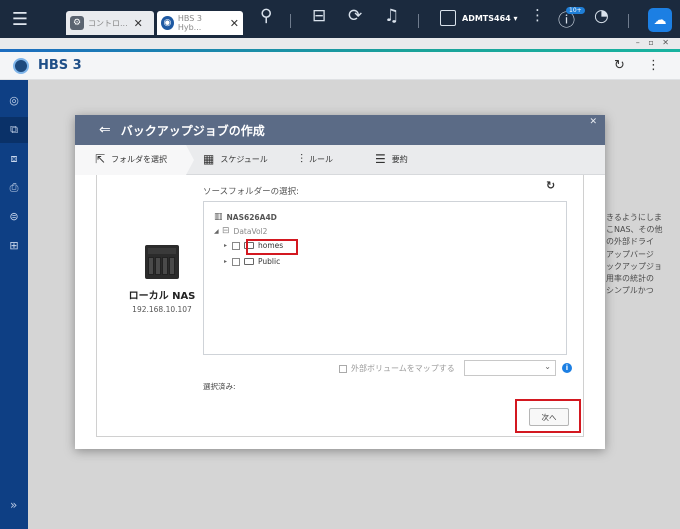 The height and width of the screenshot is (529, 680). Describe the element at coordinates (654, 42) in the screenshot. I see `window-controls: – ▫ ✕` at that location.